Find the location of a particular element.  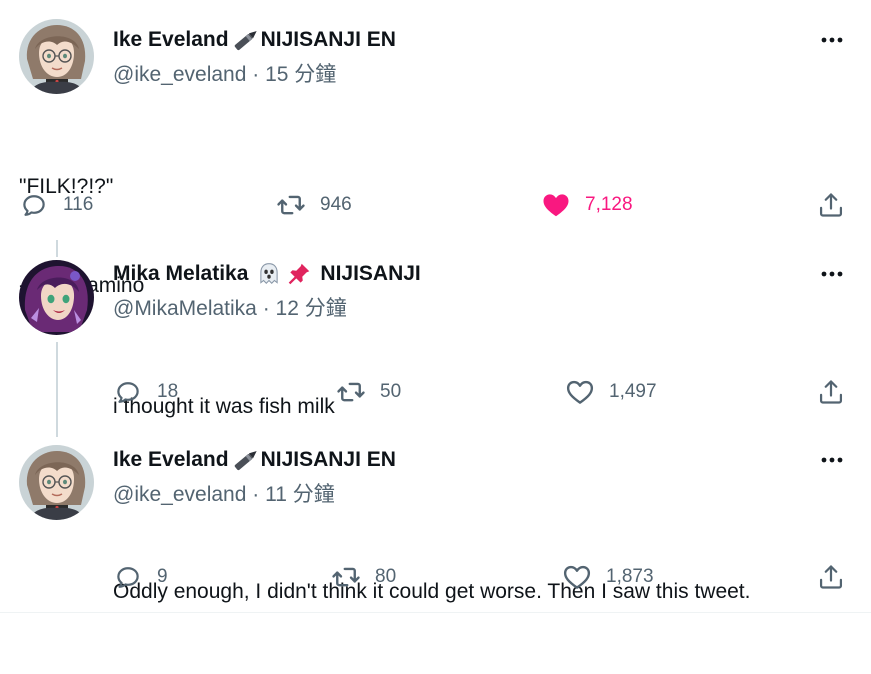

tweet-time: 11 分鐘 is located at coordinates (300, 494).